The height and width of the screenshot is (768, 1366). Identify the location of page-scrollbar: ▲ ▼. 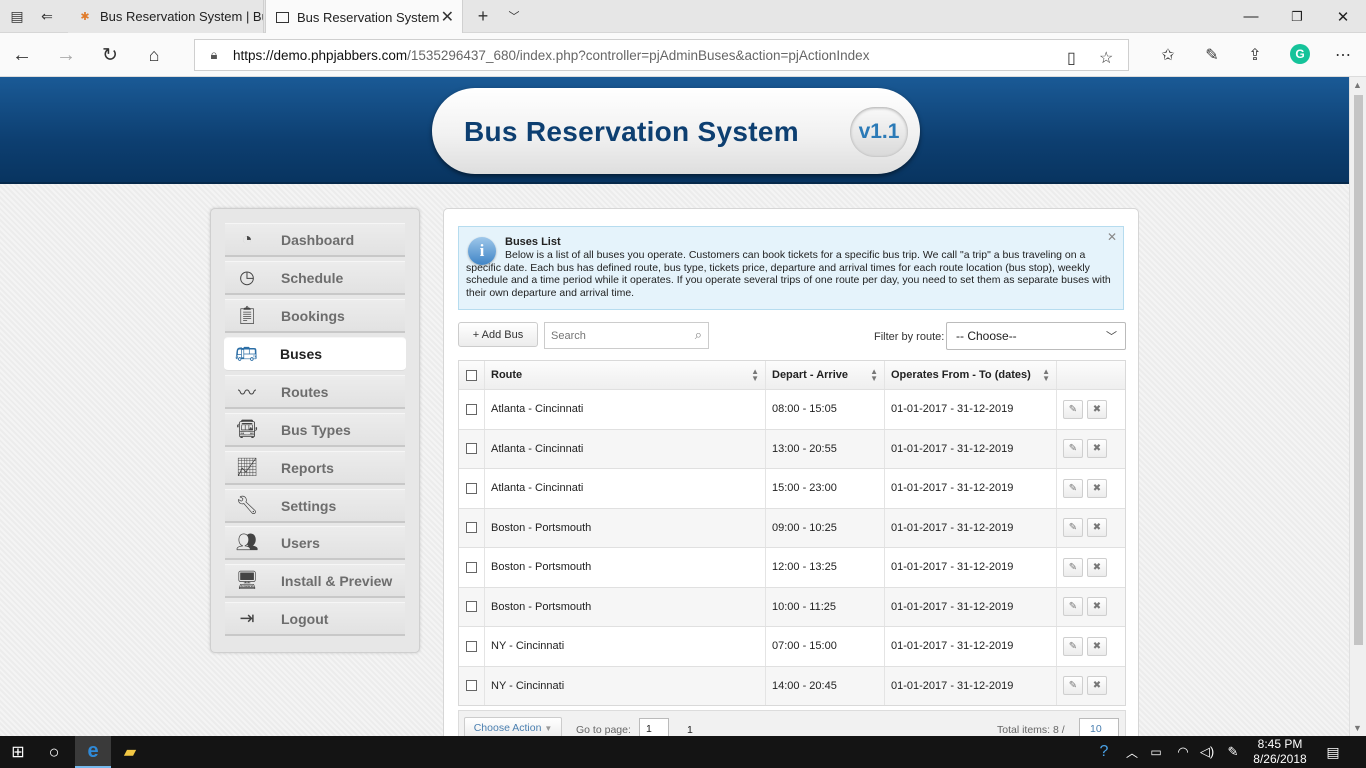
(1357, 406).